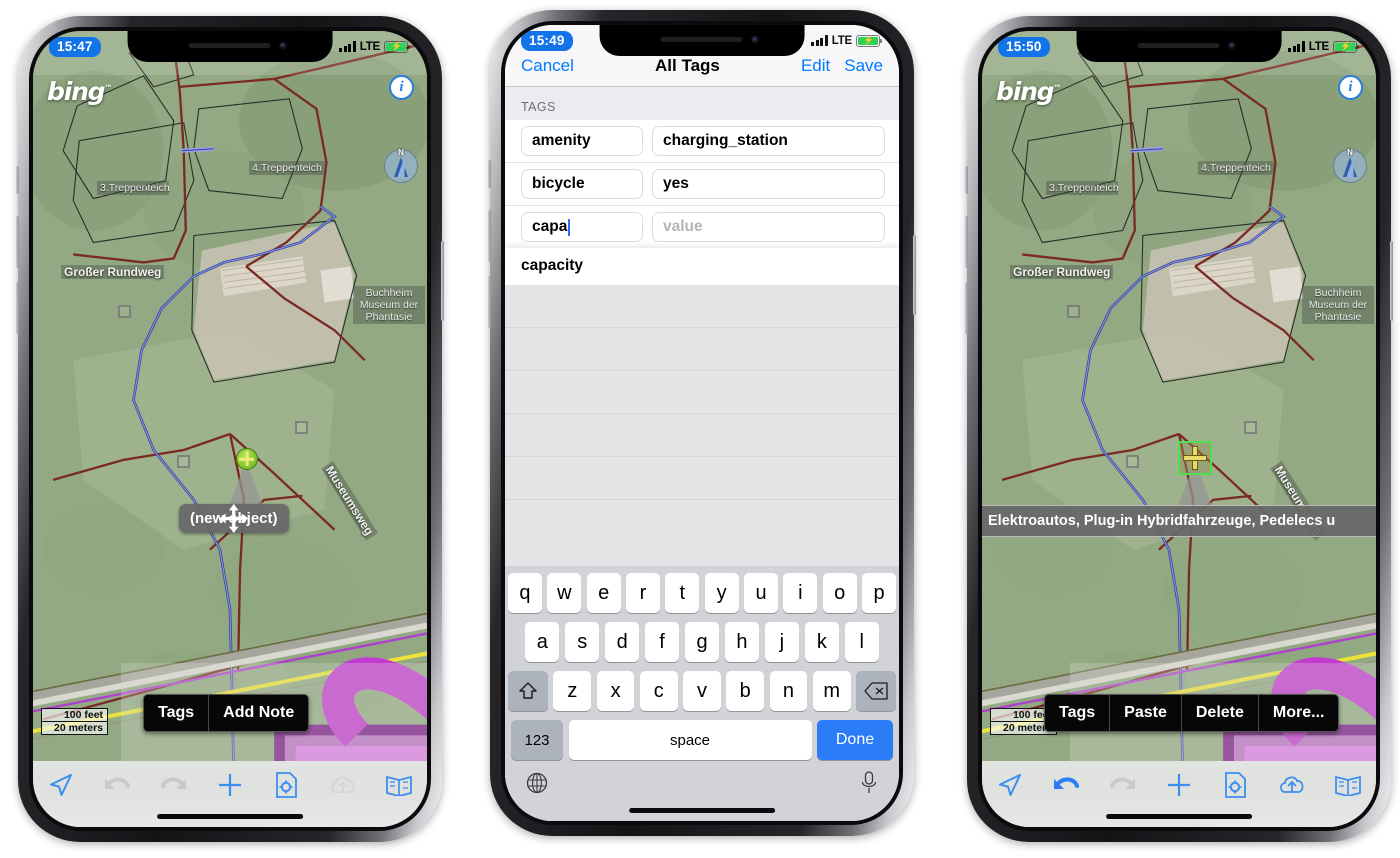  I want to click on key-y: y, so click(721, 593).